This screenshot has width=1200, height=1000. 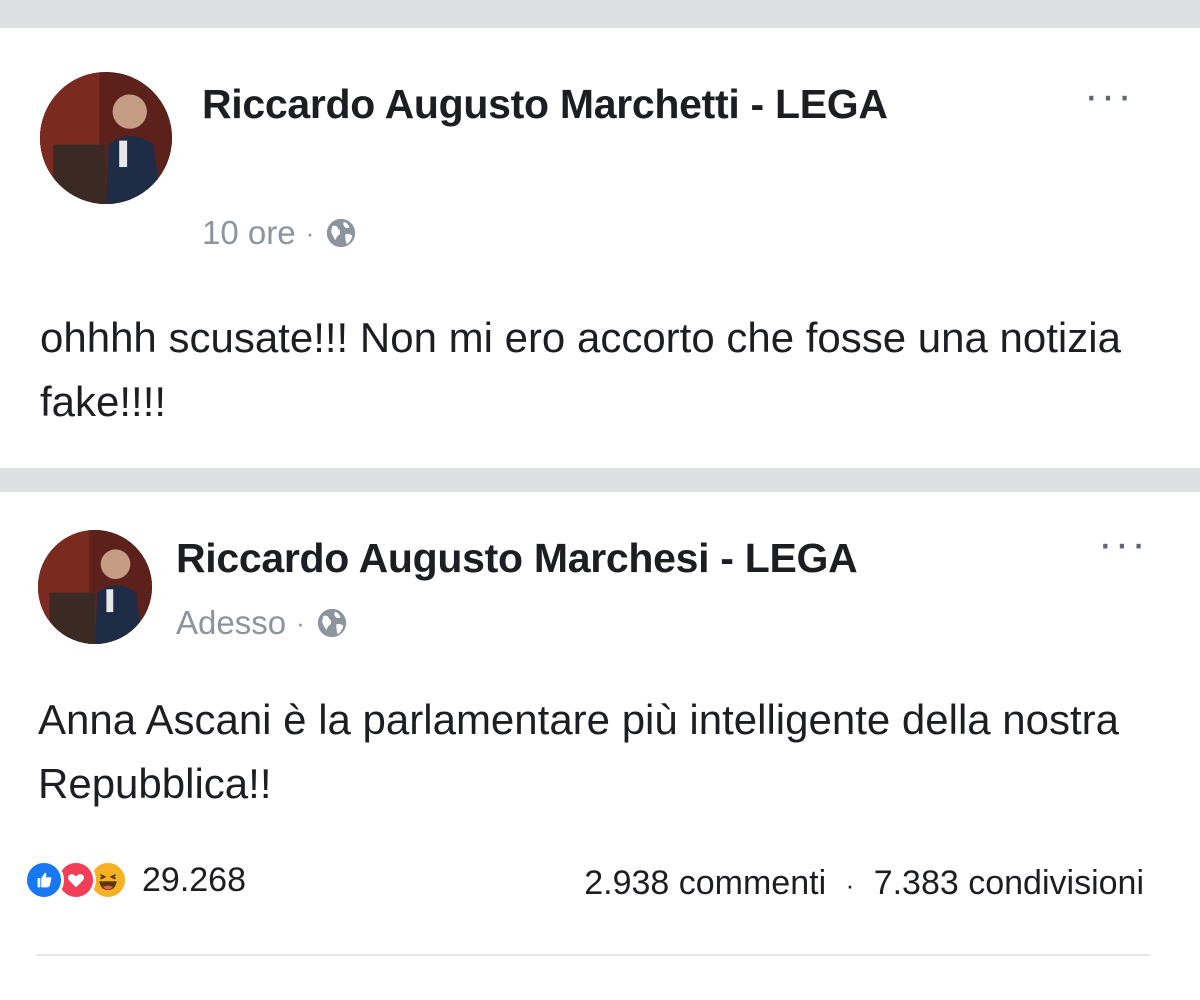 What do you see at coordinates (626, 558) in the screenshot?
I see `post-author: Riccardo Augusto Marchesi - LEGA` at bounding box center [626, 558].